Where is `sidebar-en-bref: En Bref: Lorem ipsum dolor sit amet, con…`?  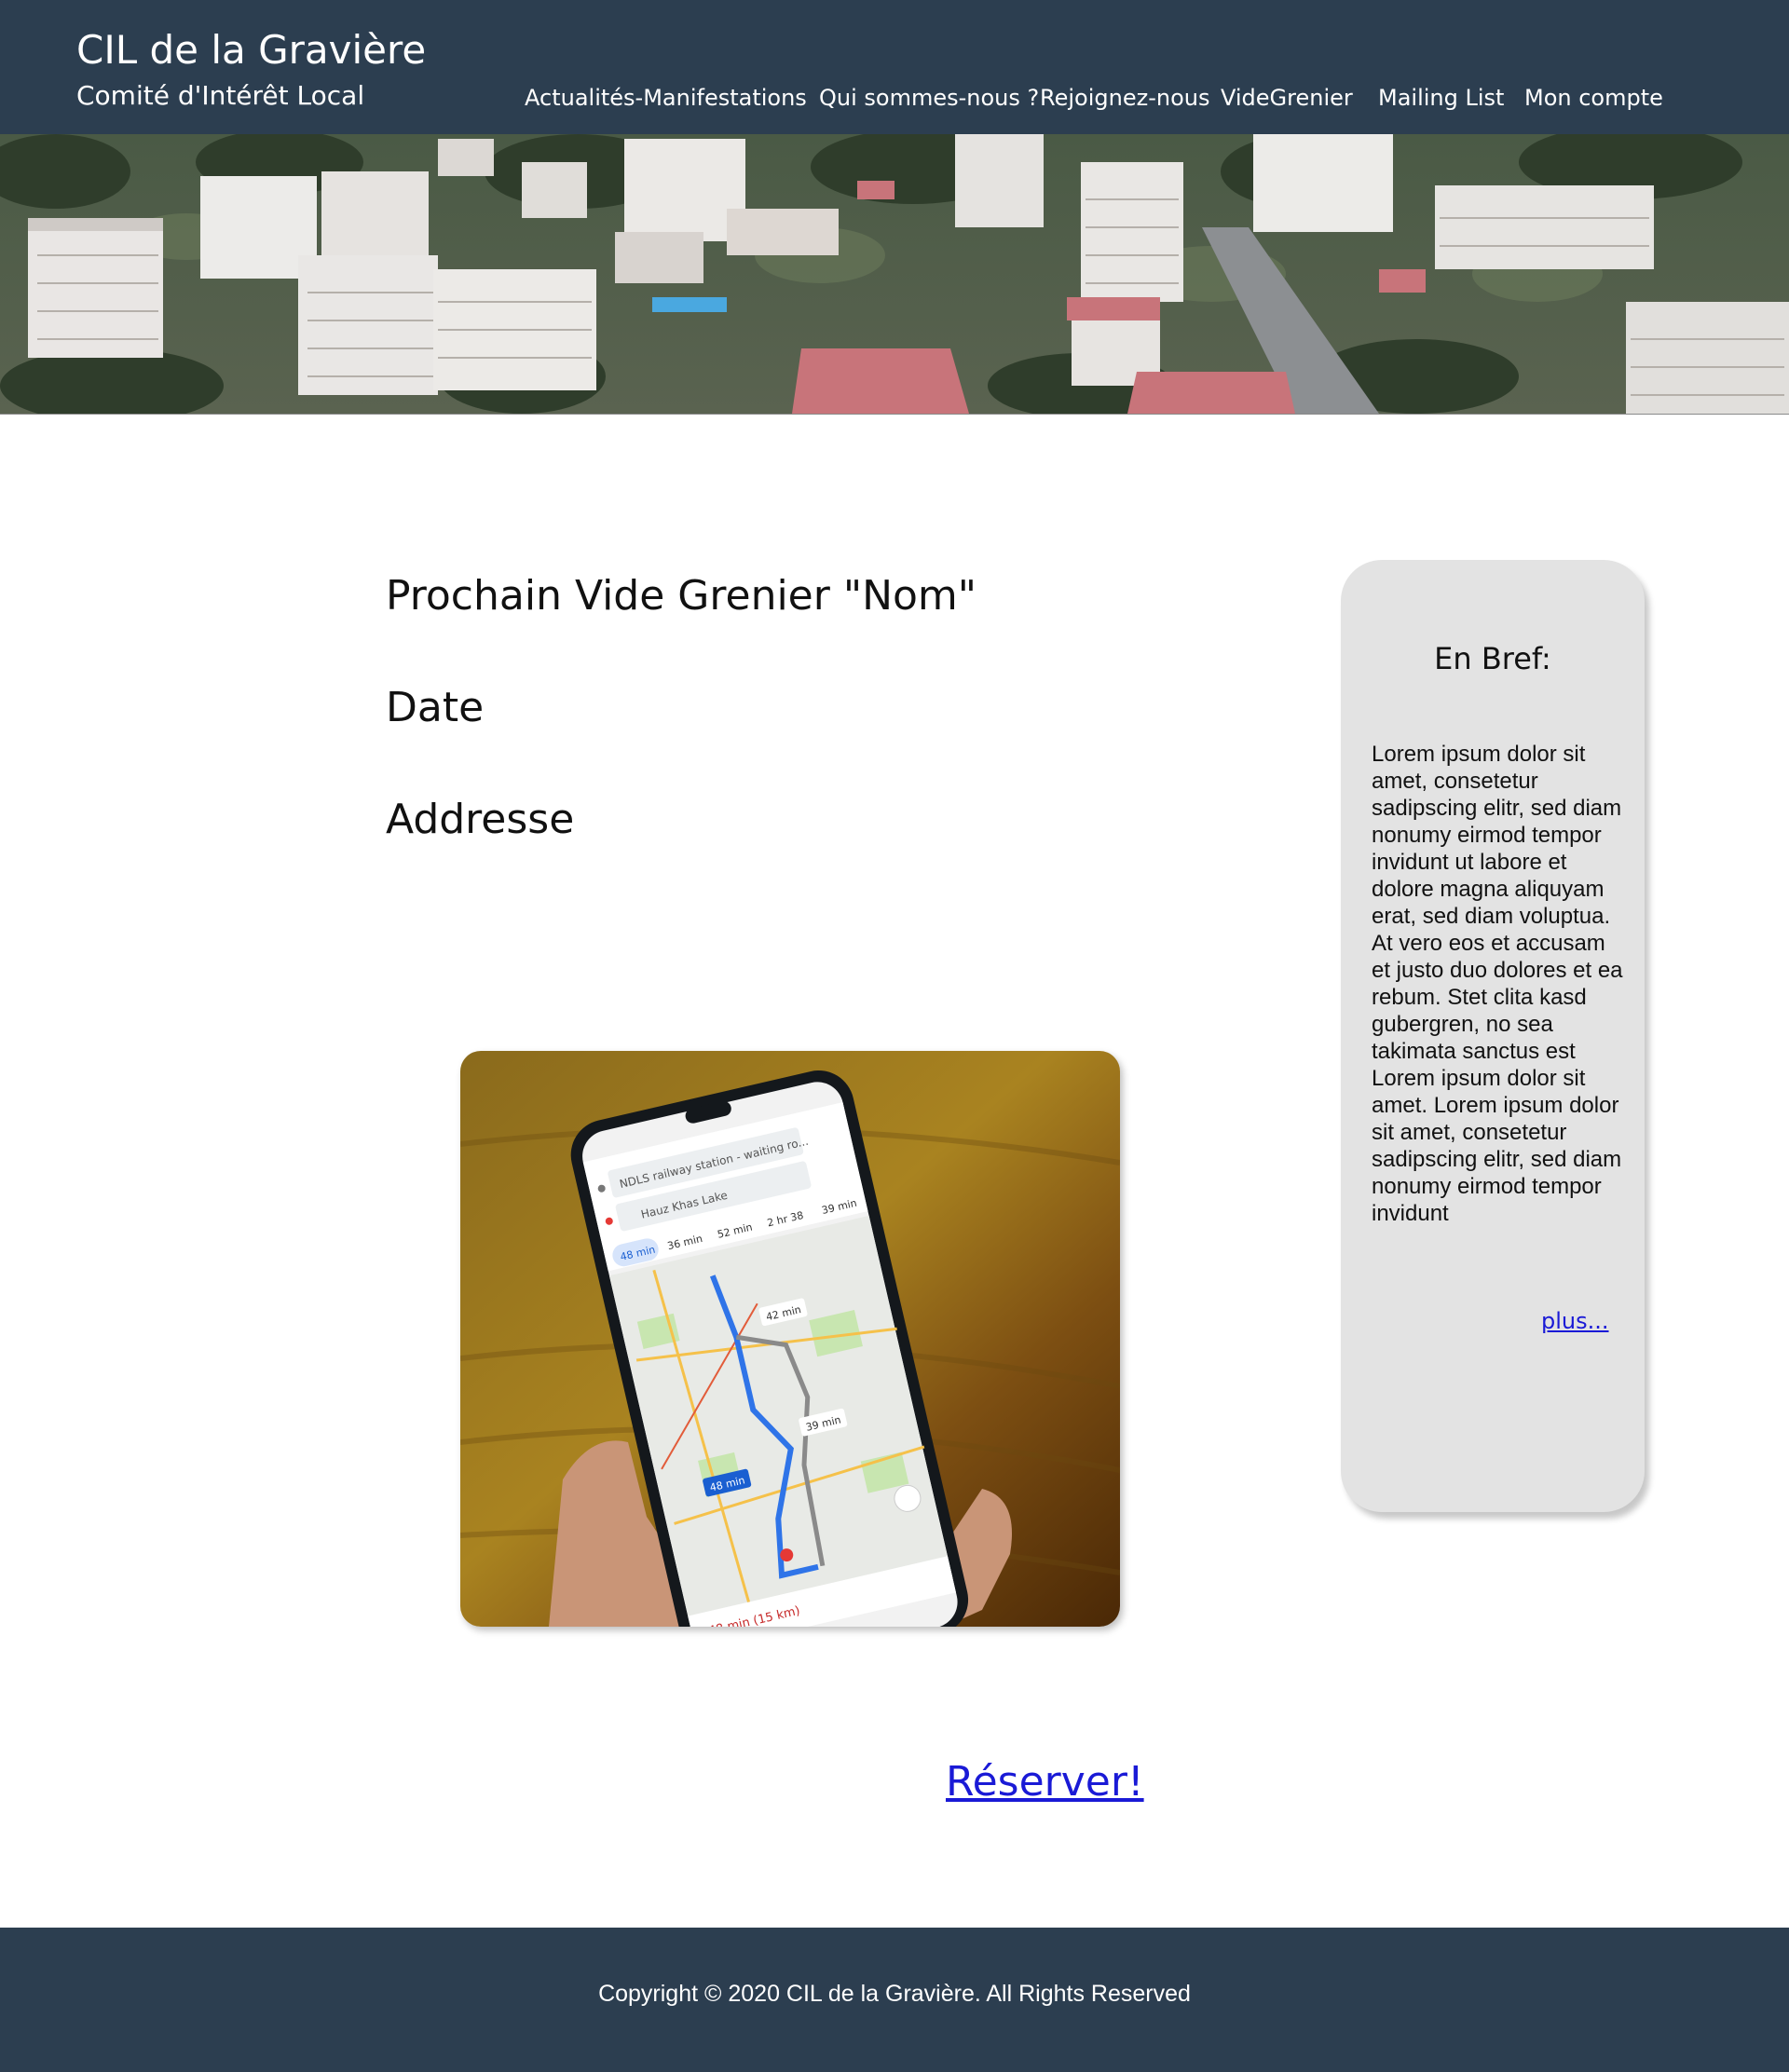
sidebar-en-bref: En Bref: Lorem ipsum dolor sit amet, con… is located at coordinates (1493, 1036).